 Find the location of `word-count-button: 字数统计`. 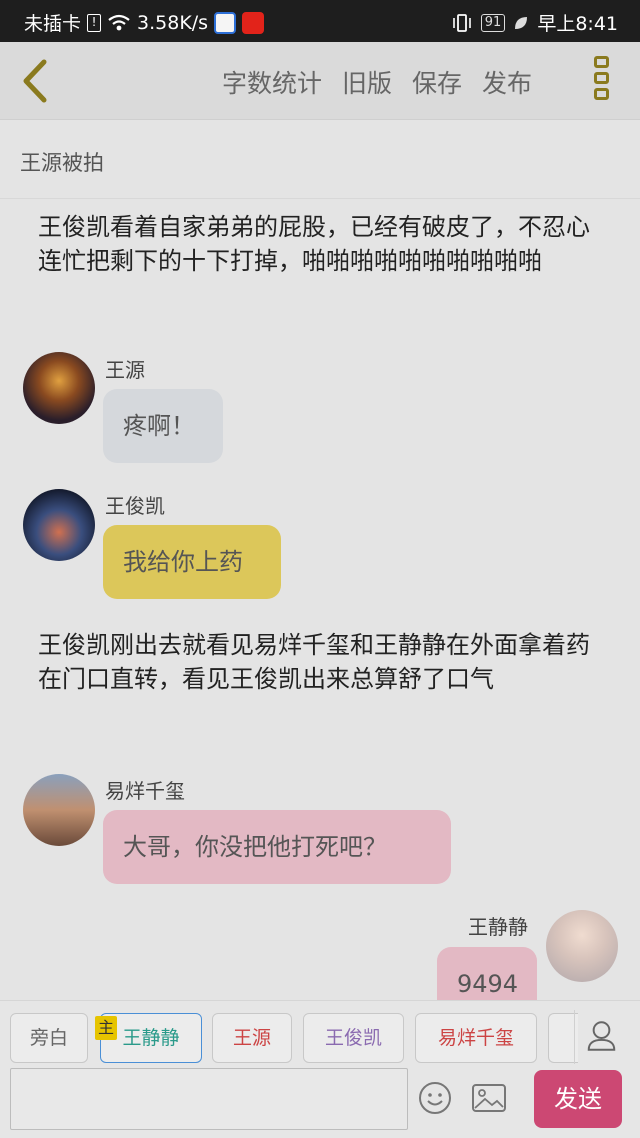

word-count-button: 字数统计 is located at coordinates (272, 82).